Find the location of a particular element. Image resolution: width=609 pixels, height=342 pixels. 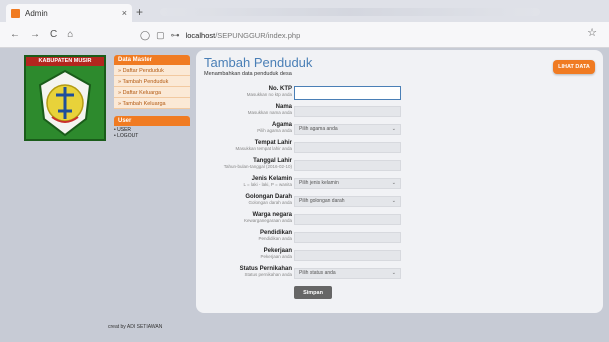

pendidikan-input is located at coordinates (347, 237).